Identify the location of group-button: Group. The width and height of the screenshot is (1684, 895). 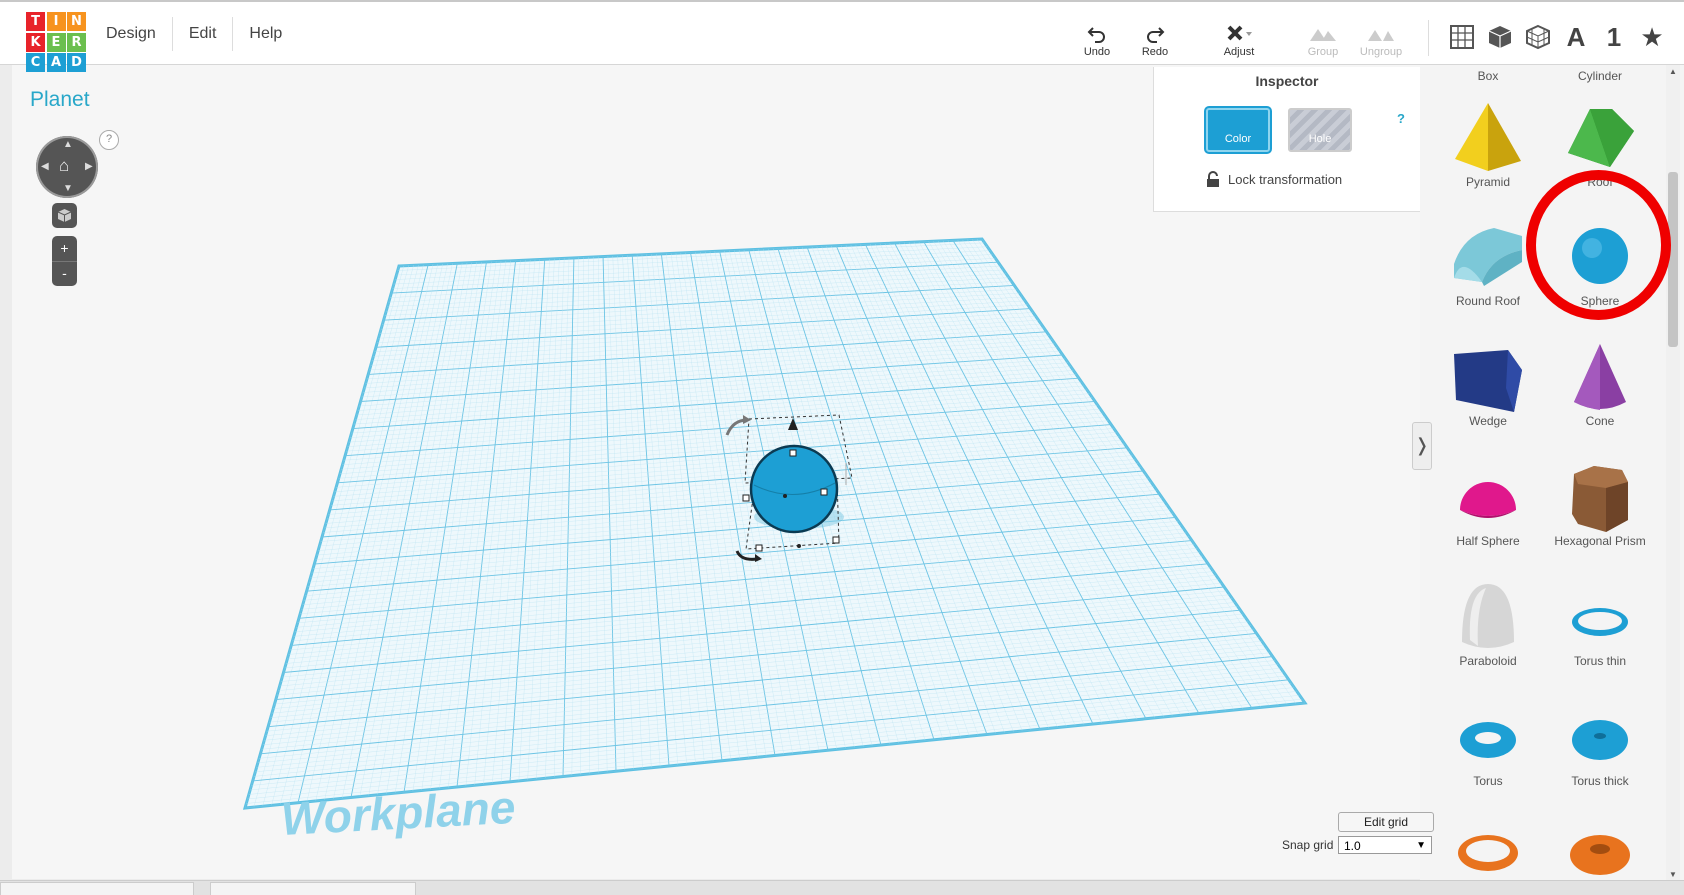
(1323, 40).